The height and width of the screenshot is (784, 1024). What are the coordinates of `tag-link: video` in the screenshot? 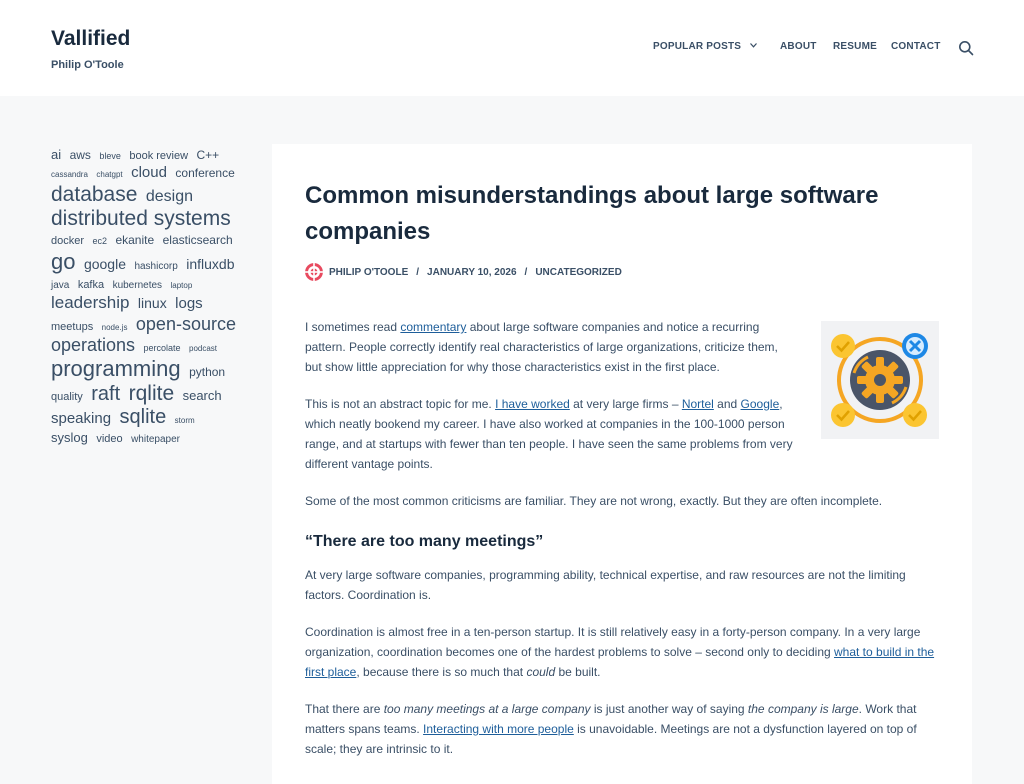 It's located at (109, 439).